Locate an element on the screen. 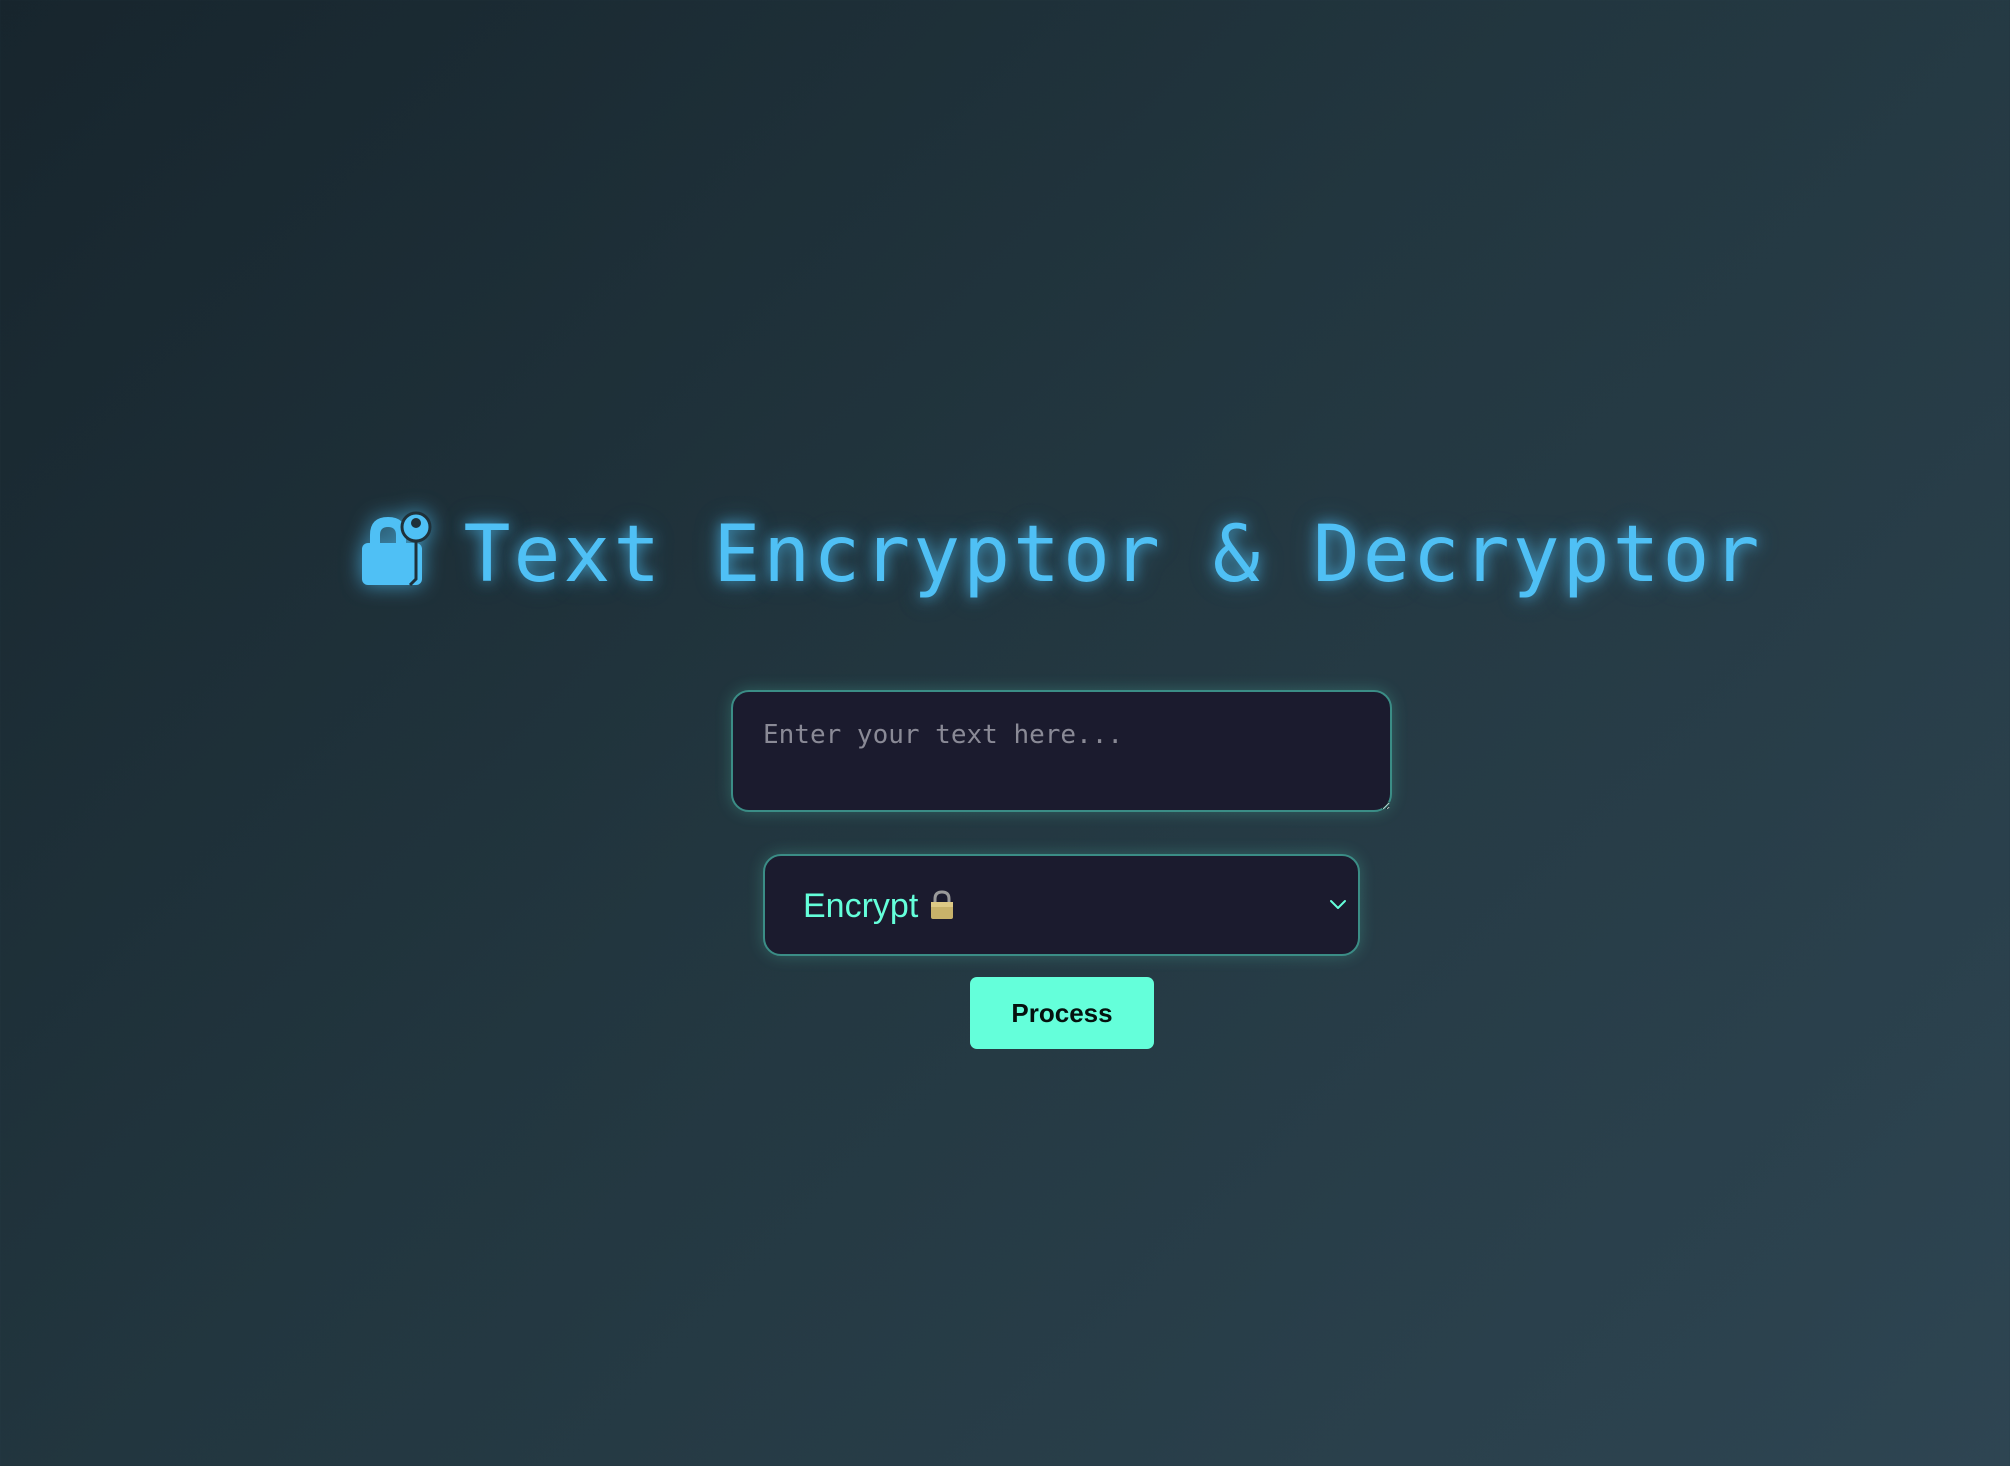  mode-select-label: Encrypt is located at coordinates (861, 906).